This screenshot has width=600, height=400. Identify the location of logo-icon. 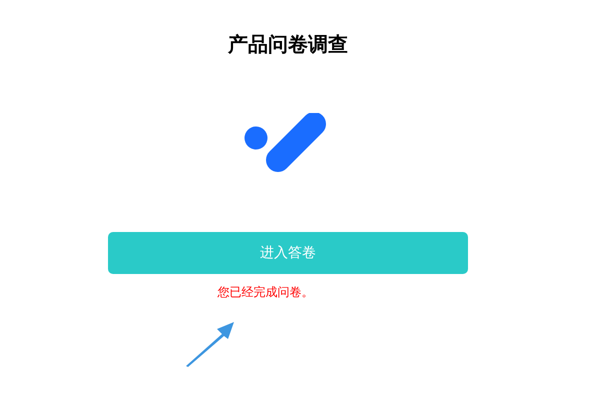
(285, 143).